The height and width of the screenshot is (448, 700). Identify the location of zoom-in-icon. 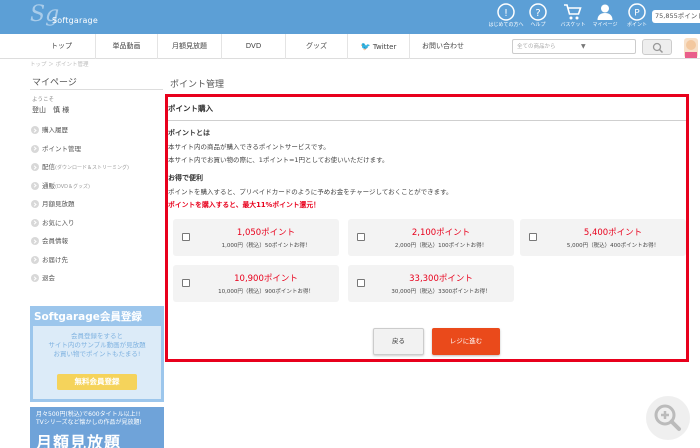
(667, 417).